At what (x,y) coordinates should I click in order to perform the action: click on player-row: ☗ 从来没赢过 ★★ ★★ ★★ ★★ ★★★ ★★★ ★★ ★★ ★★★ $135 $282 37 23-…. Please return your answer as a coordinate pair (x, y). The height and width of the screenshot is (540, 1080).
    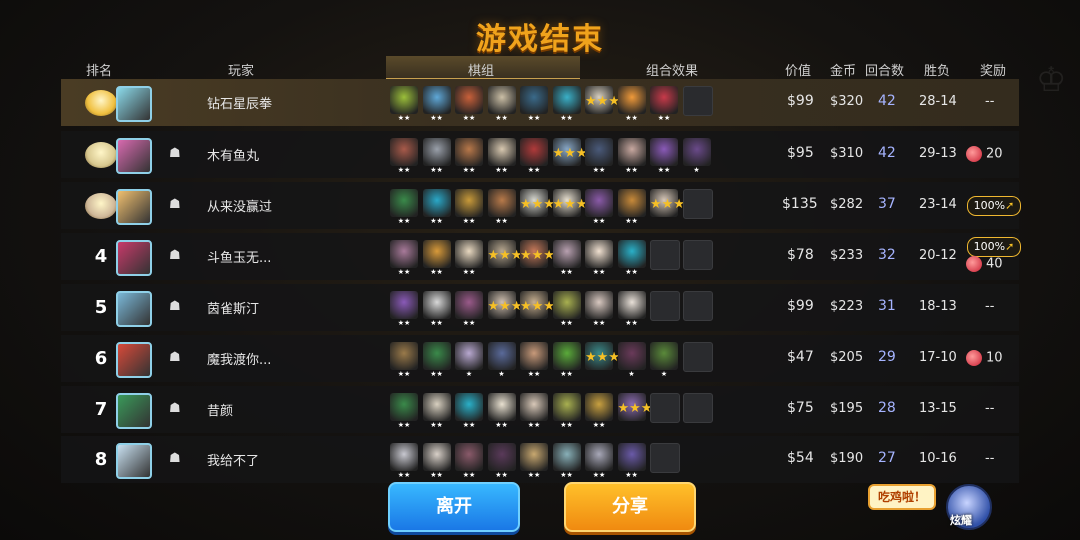
    Looking at the image, I should click on (541, 205).